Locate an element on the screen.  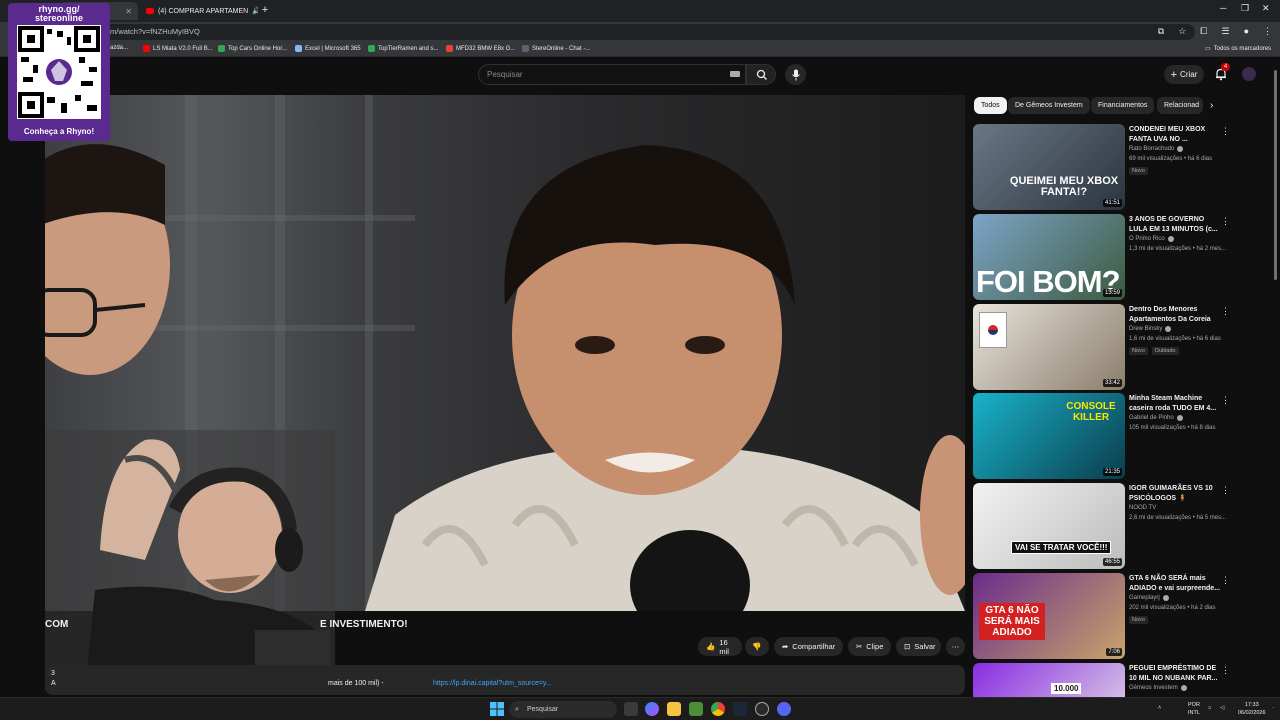
description-text: mais de 100 mil) - is located at coordinates (356, 683).